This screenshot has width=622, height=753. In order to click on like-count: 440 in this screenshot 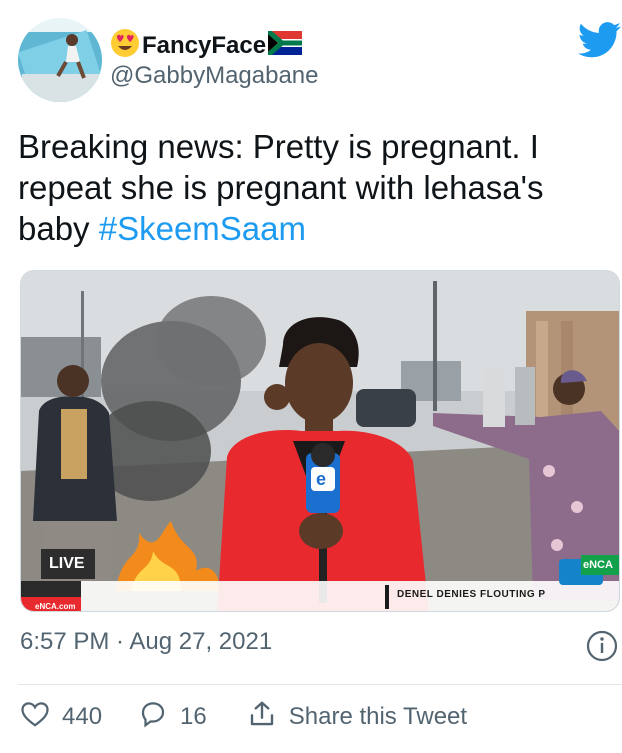, I will do `click(82, 716)`.